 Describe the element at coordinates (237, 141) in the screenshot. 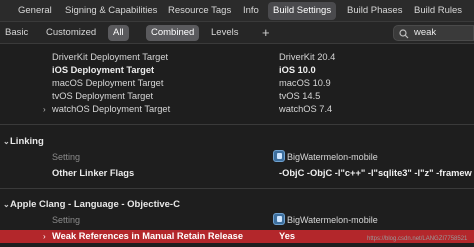

I see `section-header-linking: ⌄ Linking` at that location.